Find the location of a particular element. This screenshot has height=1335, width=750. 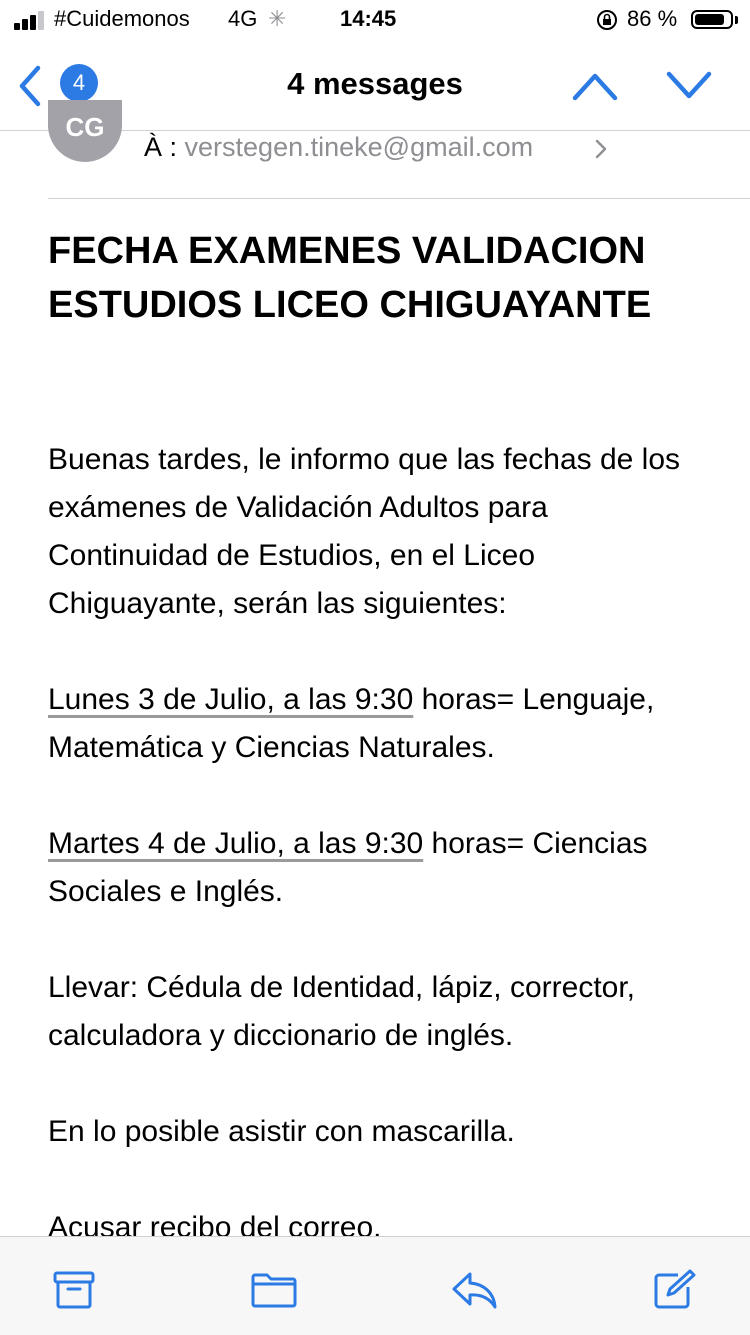

battery-level is located at coordinates (709, 19).